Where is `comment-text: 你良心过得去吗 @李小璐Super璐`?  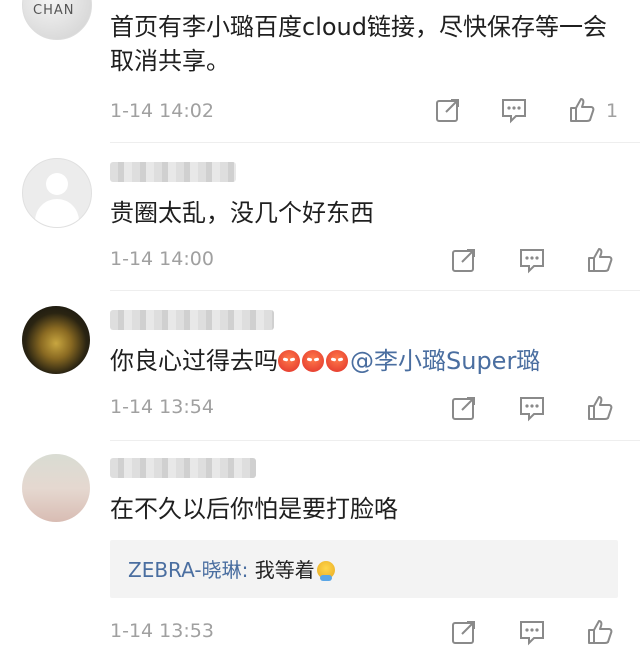 comment-text: 你良心过得去吗 @李小璐Super璐 is located at coordinates (360, 361).